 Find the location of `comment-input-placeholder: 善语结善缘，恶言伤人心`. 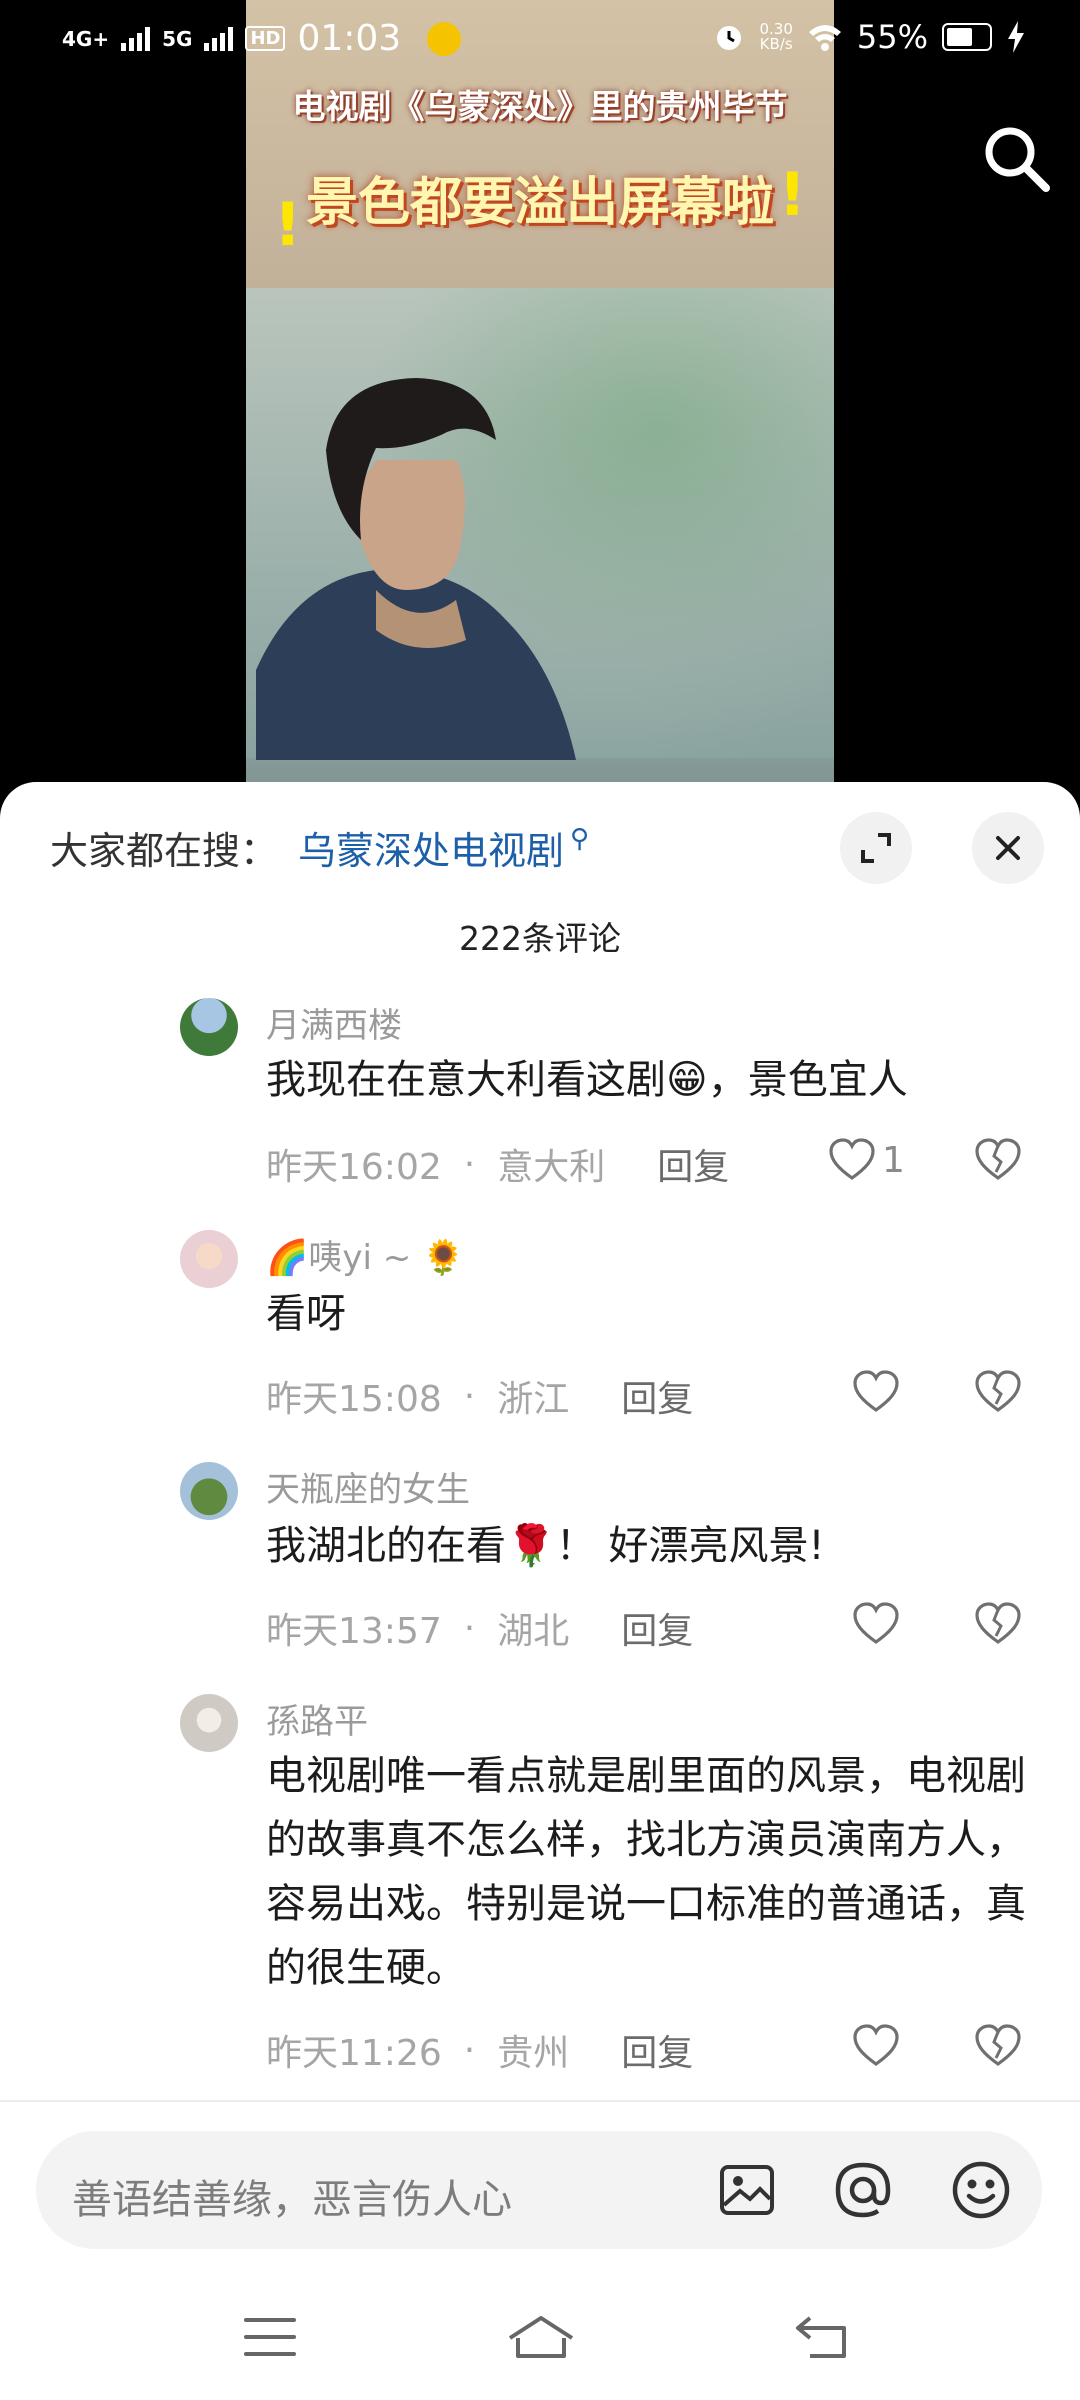

comment-input-placeholder: 善语结善缘，恶言伤人心 is located at coordinates (292, 2200).